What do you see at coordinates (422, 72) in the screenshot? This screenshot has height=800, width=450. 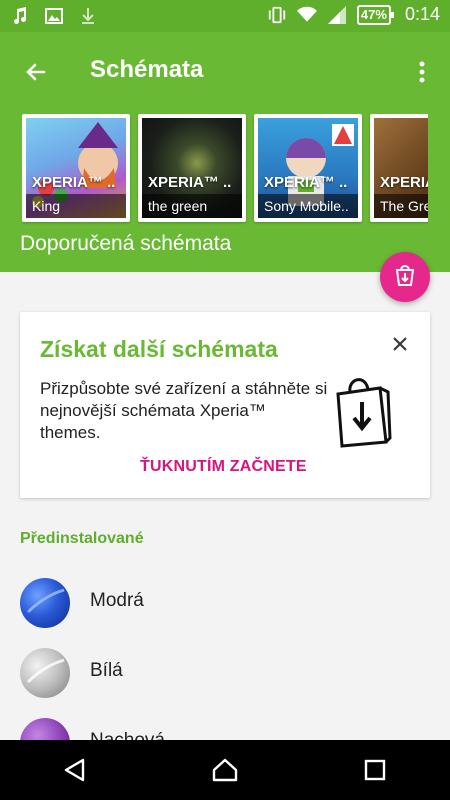 I see `more-vert-icon` at bounding box center [422, 72].